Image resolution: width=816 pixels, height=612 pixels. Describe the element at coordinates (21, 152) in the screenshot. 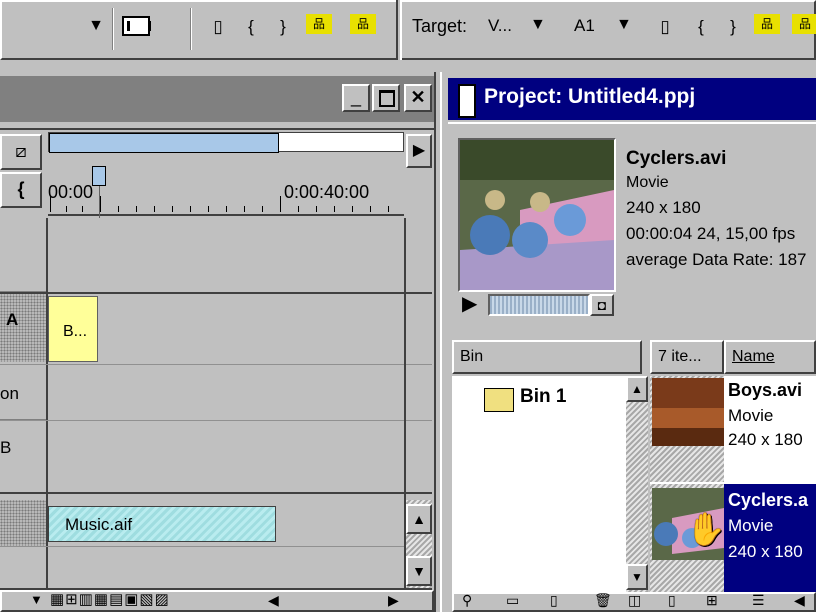

I see `razor-tool-button: ⧄` at that location.